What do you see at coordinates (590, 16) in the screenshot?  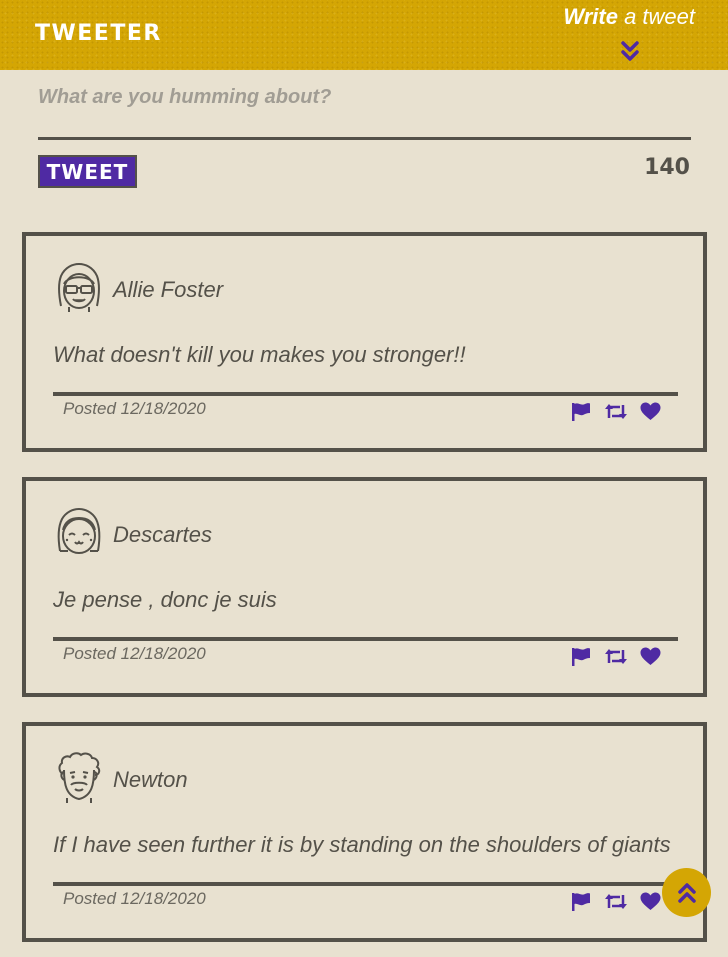 I see `write-label-bold: Write` at bounding box center [590, 16].